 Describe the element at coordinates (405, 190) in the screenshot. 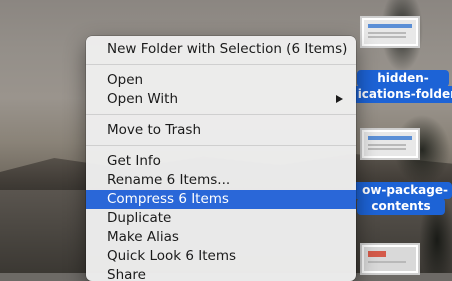

I see `file-label-line-1: ow-package-` at that location.